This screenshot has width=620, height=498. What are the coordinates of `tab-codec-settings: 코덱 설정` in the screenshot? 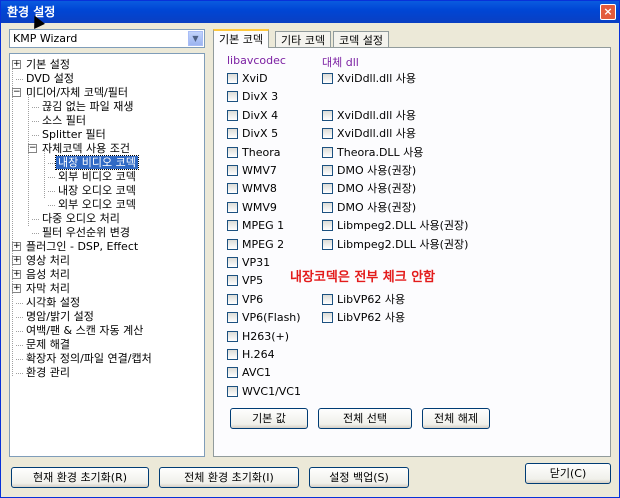 It's located at (361, 39).